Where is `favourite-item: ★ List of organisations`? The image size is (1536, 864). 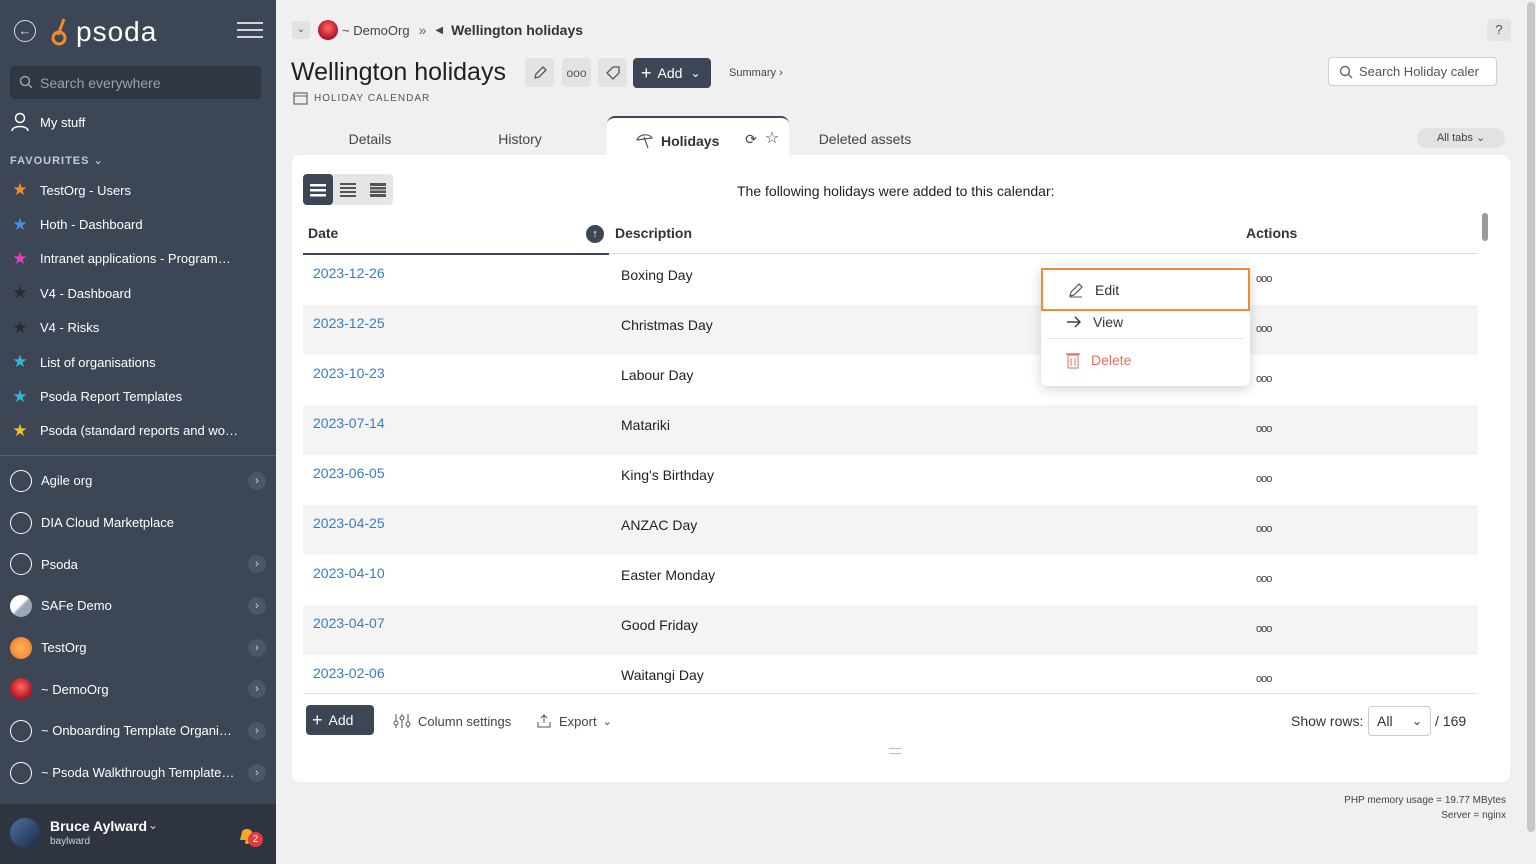 favourite-item: ★ List of organisations is located at coordinates (140, 362).